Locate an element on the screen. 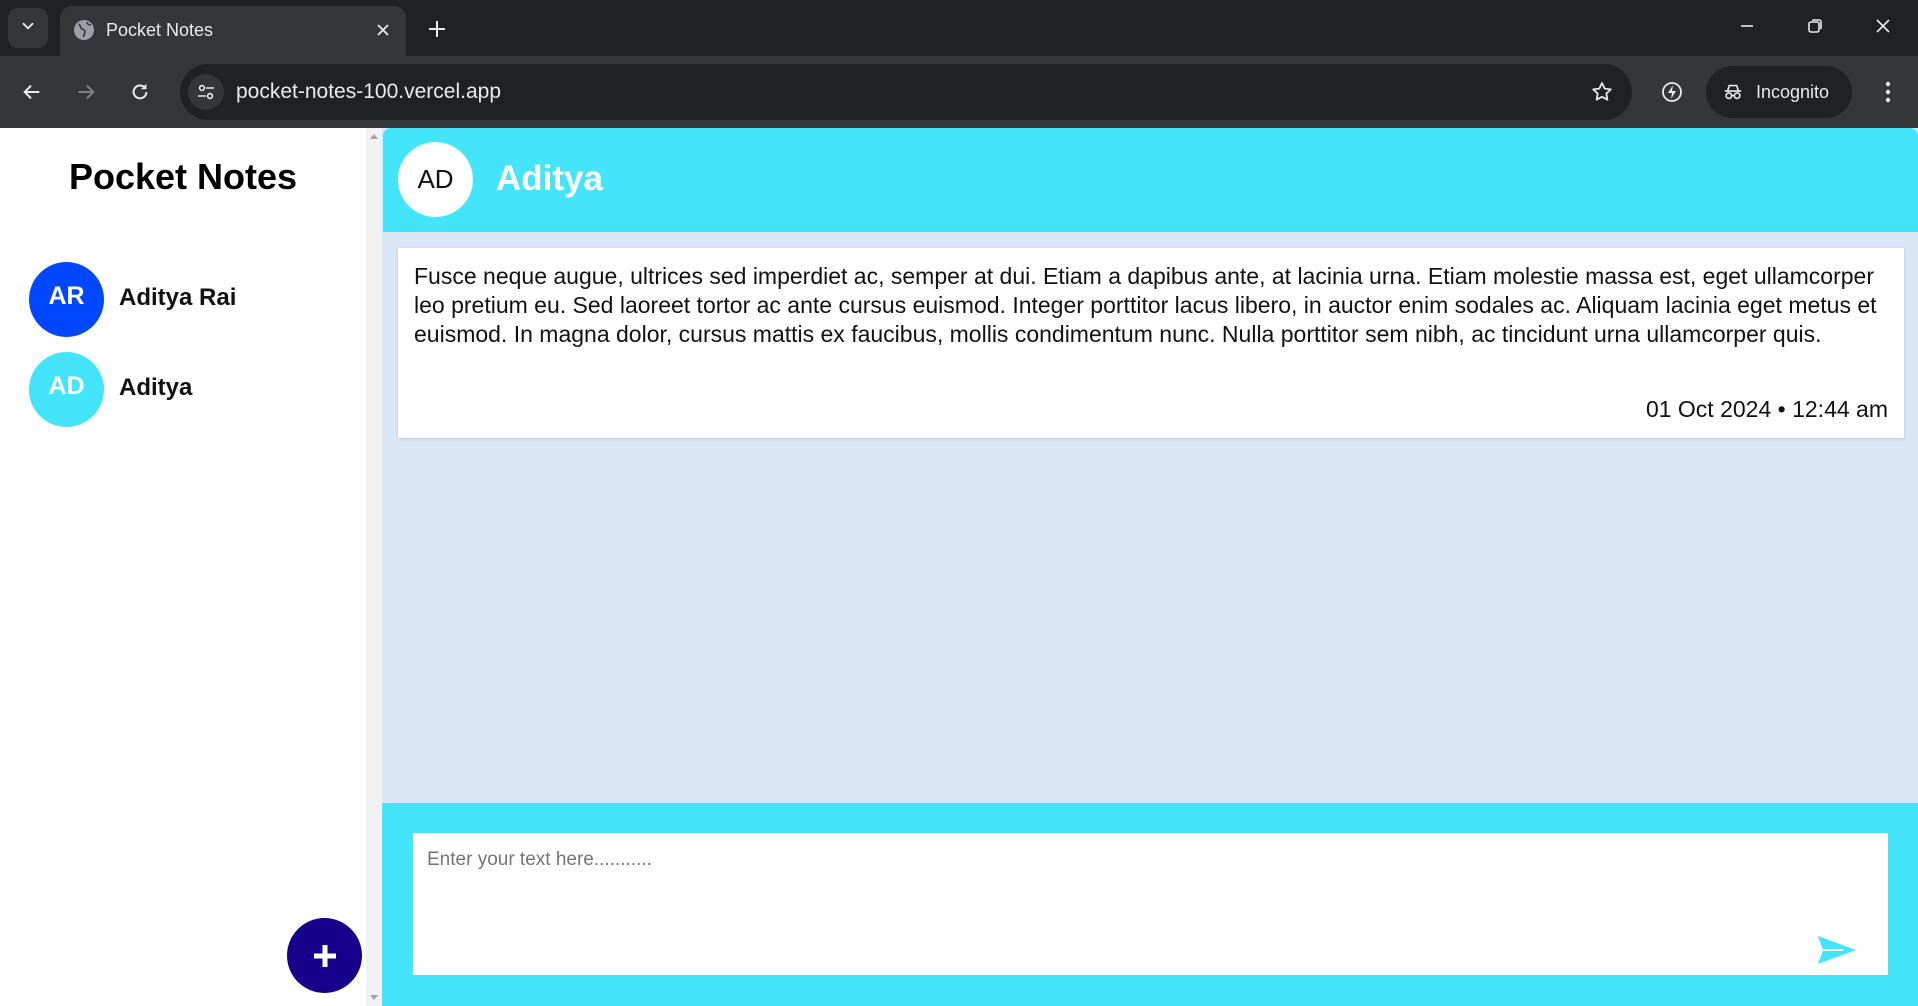 This screenshot has height=1006, width=1918. minimize-button is located at coordinates (1747, 26).